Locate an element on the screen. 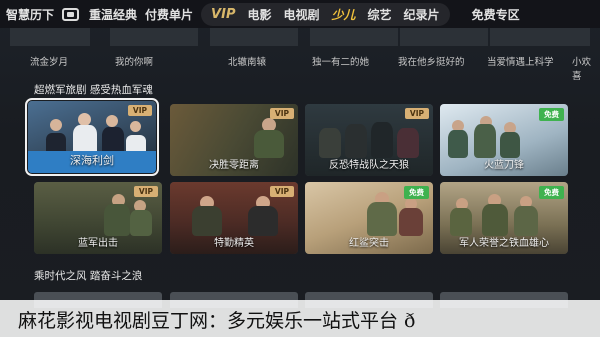  poster-caption: 当爱情遇上科学 is located at coordinates (520, 62).